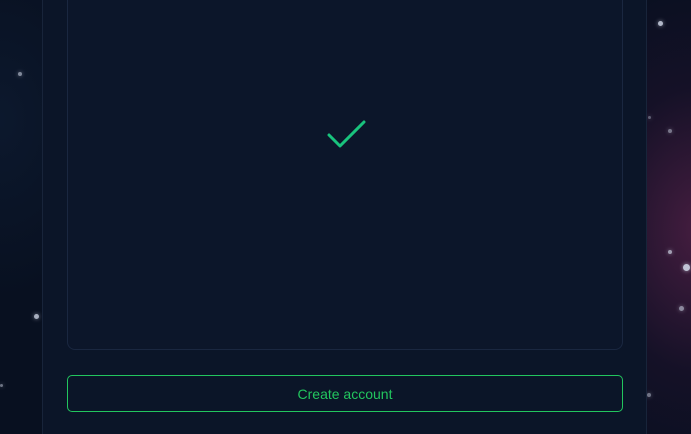 The height and width of the screenshot is (434, 691). I want to click on create-account-button: Create account, so click(345, 393).